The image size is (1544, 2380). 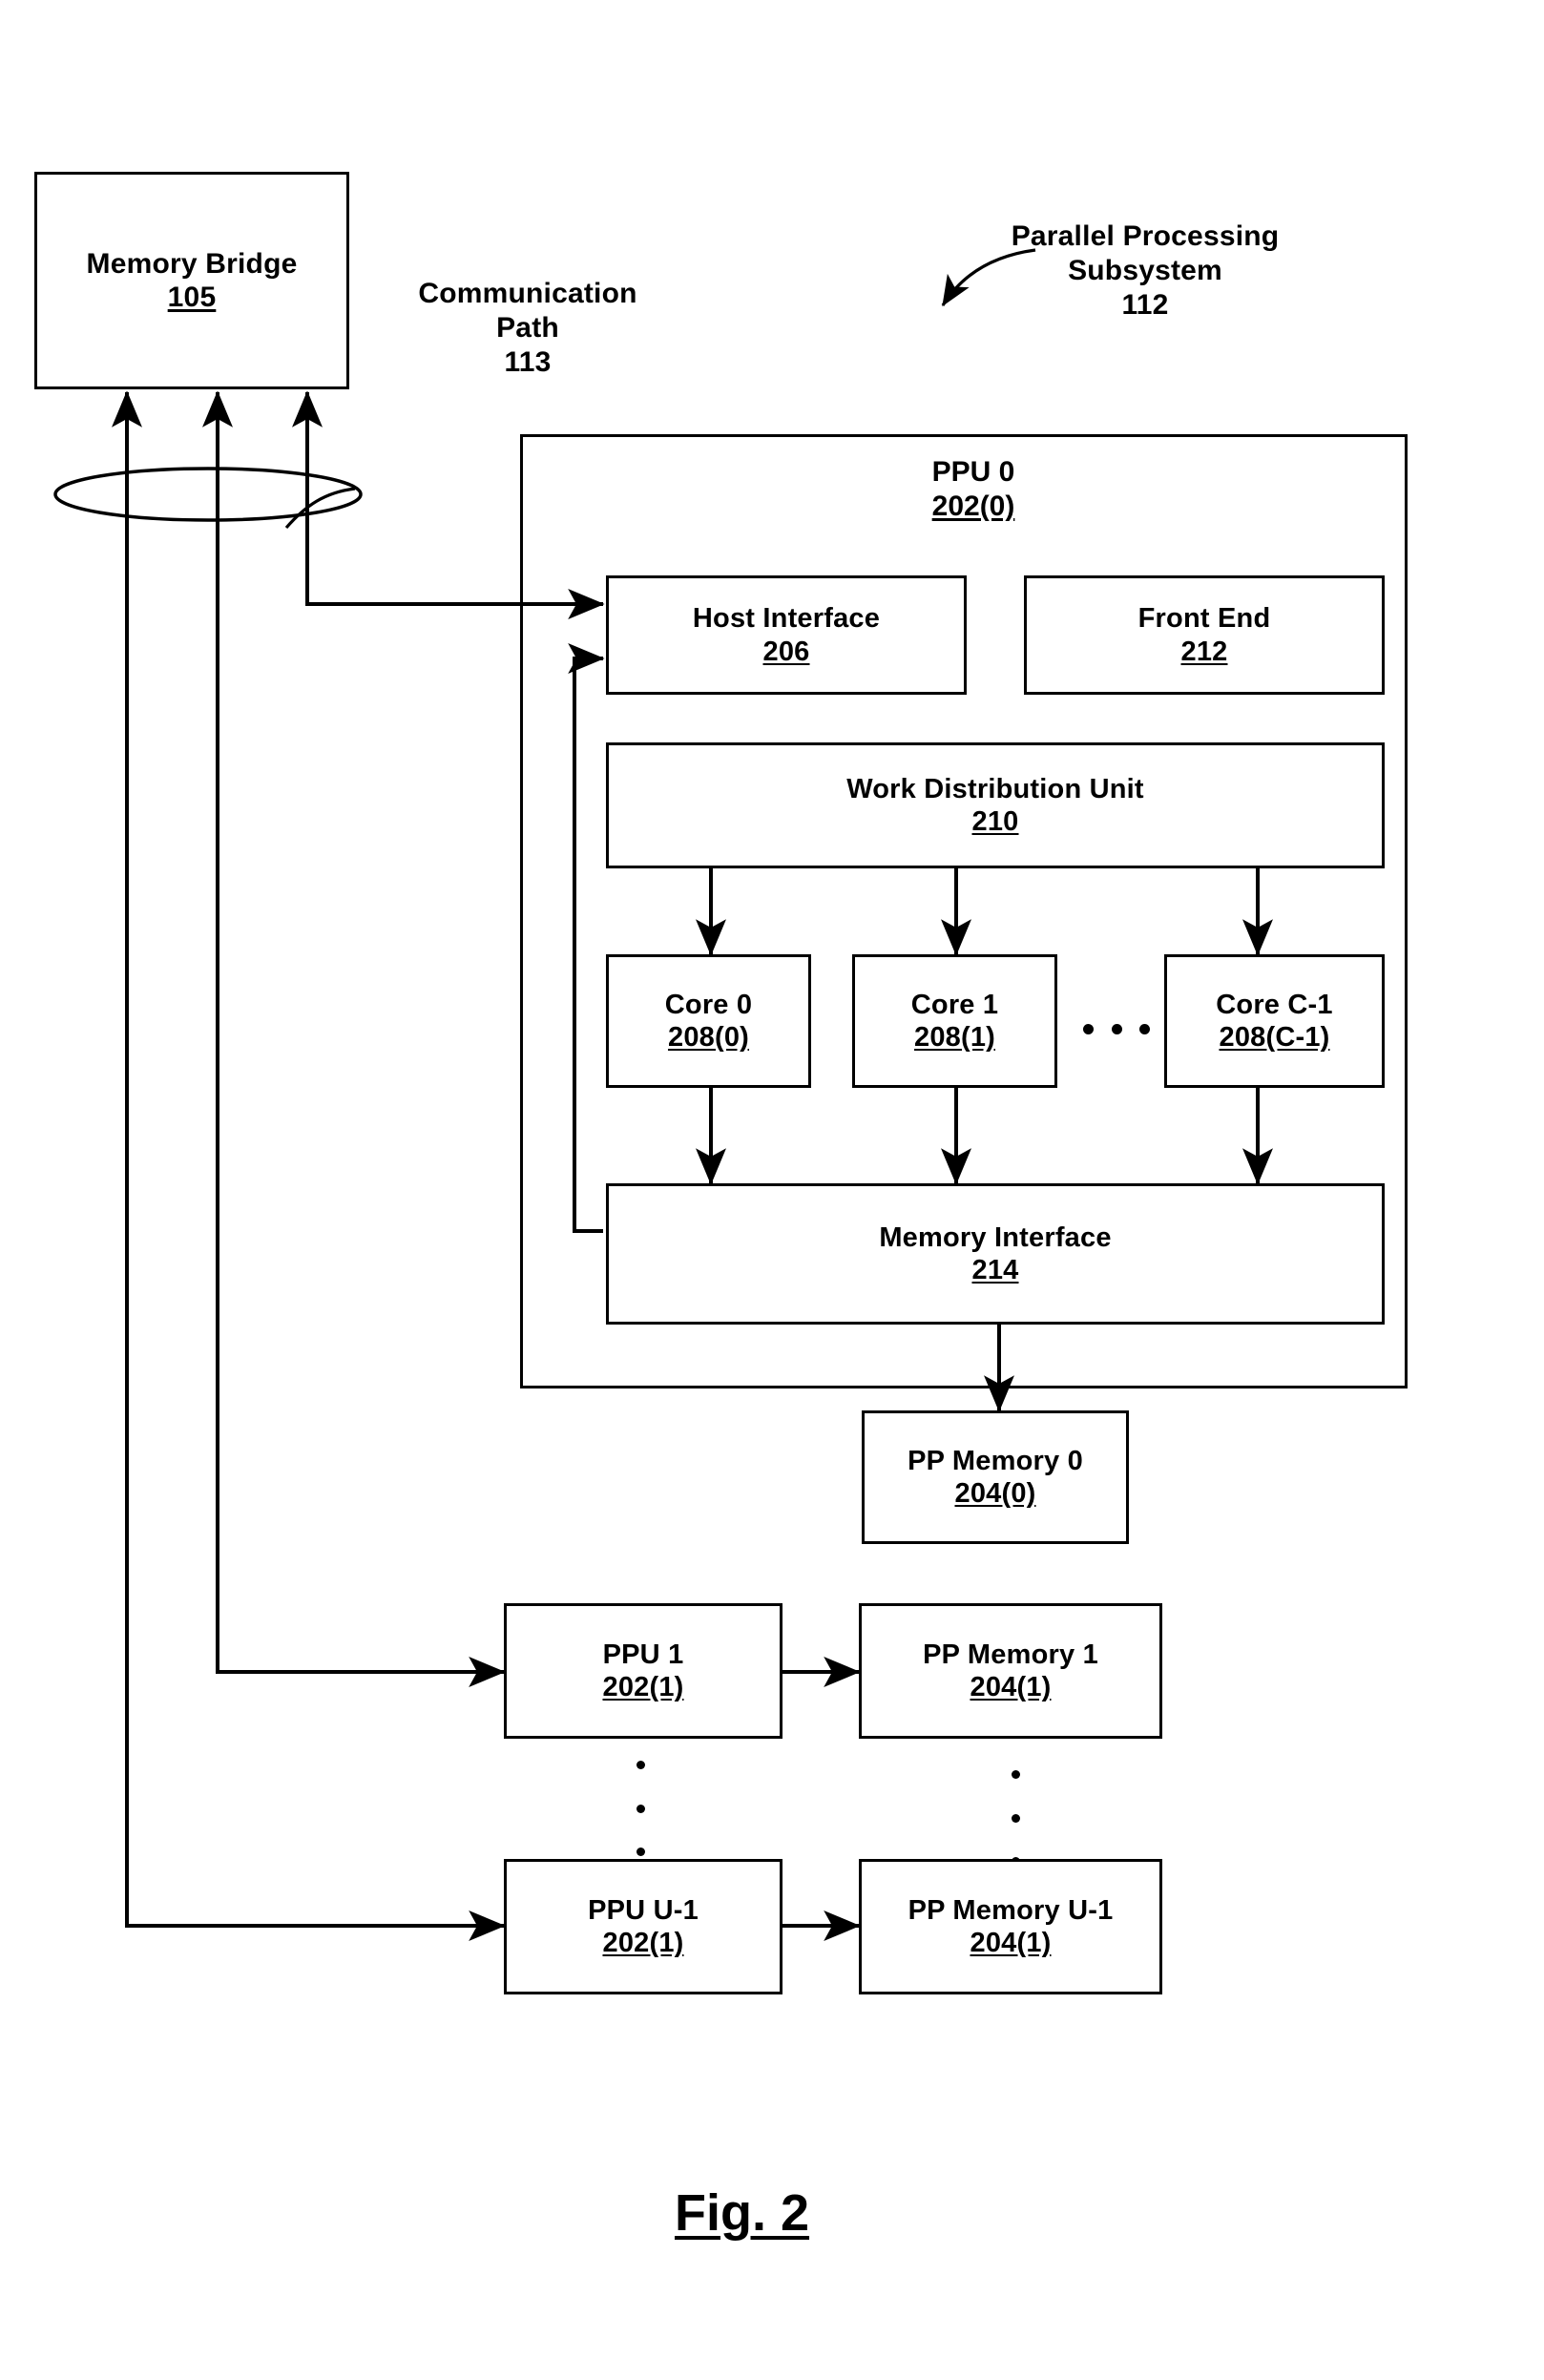 What do you see at coordinates (742, 2213) in the screenshot?
I see `figure-caption: Fig. 2` at bounding box center [742, 2213].